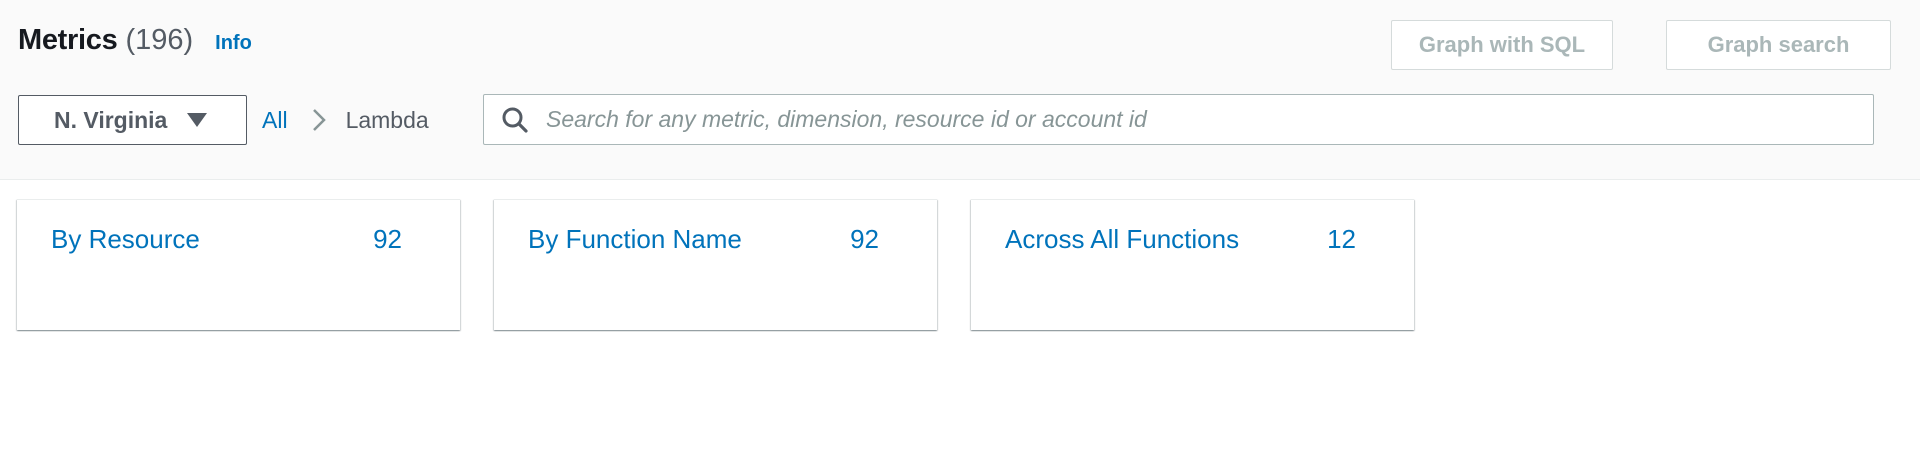  I want to click on region-selected-label: N. Virginia, so click(111, 119).